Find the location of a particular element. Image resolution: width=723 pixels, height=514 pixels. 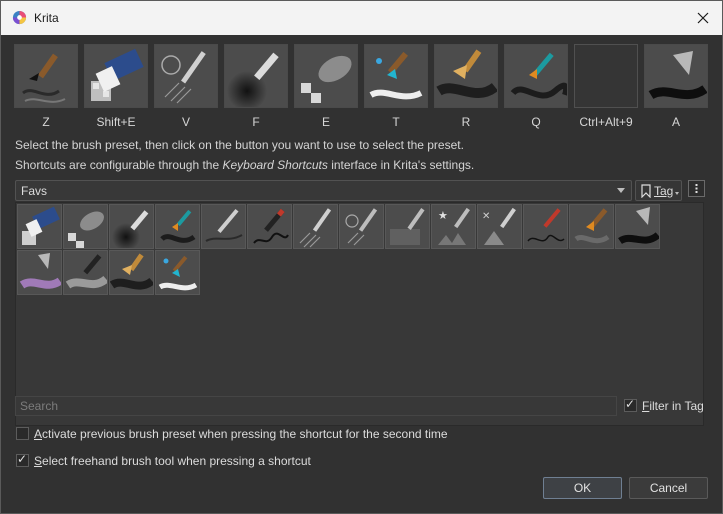

ink-pen-scribble-icon is located at coordinates (269, 226).